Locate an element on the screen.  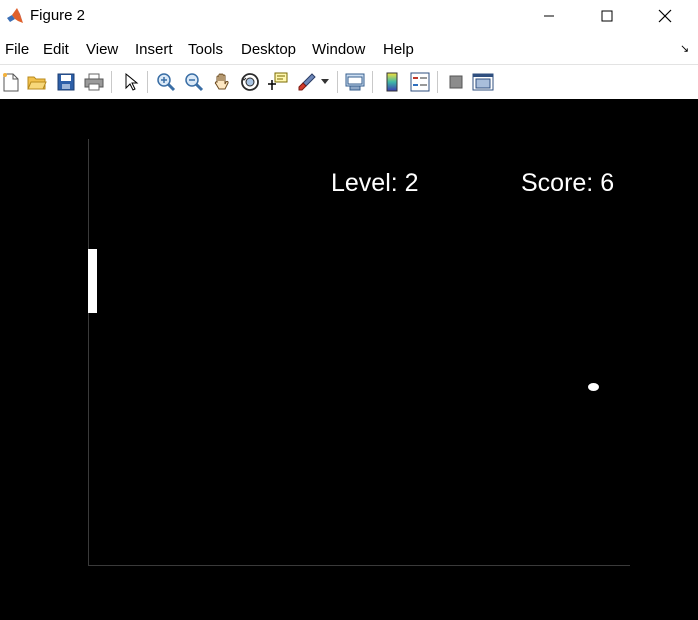
chevron-down-icon is located at coordinates (325, 81).